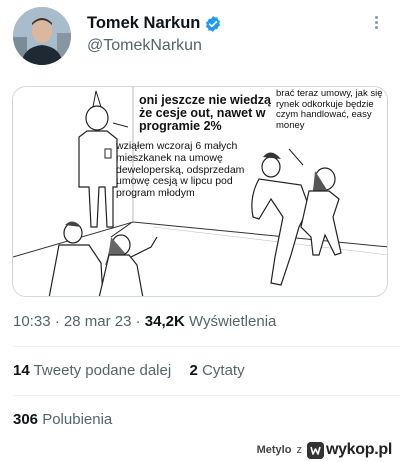 The image size is (400, 462). Describe the element at coordinates (223, 370) in the screenshot. I see `quotes-label: Cytaty` at that location.